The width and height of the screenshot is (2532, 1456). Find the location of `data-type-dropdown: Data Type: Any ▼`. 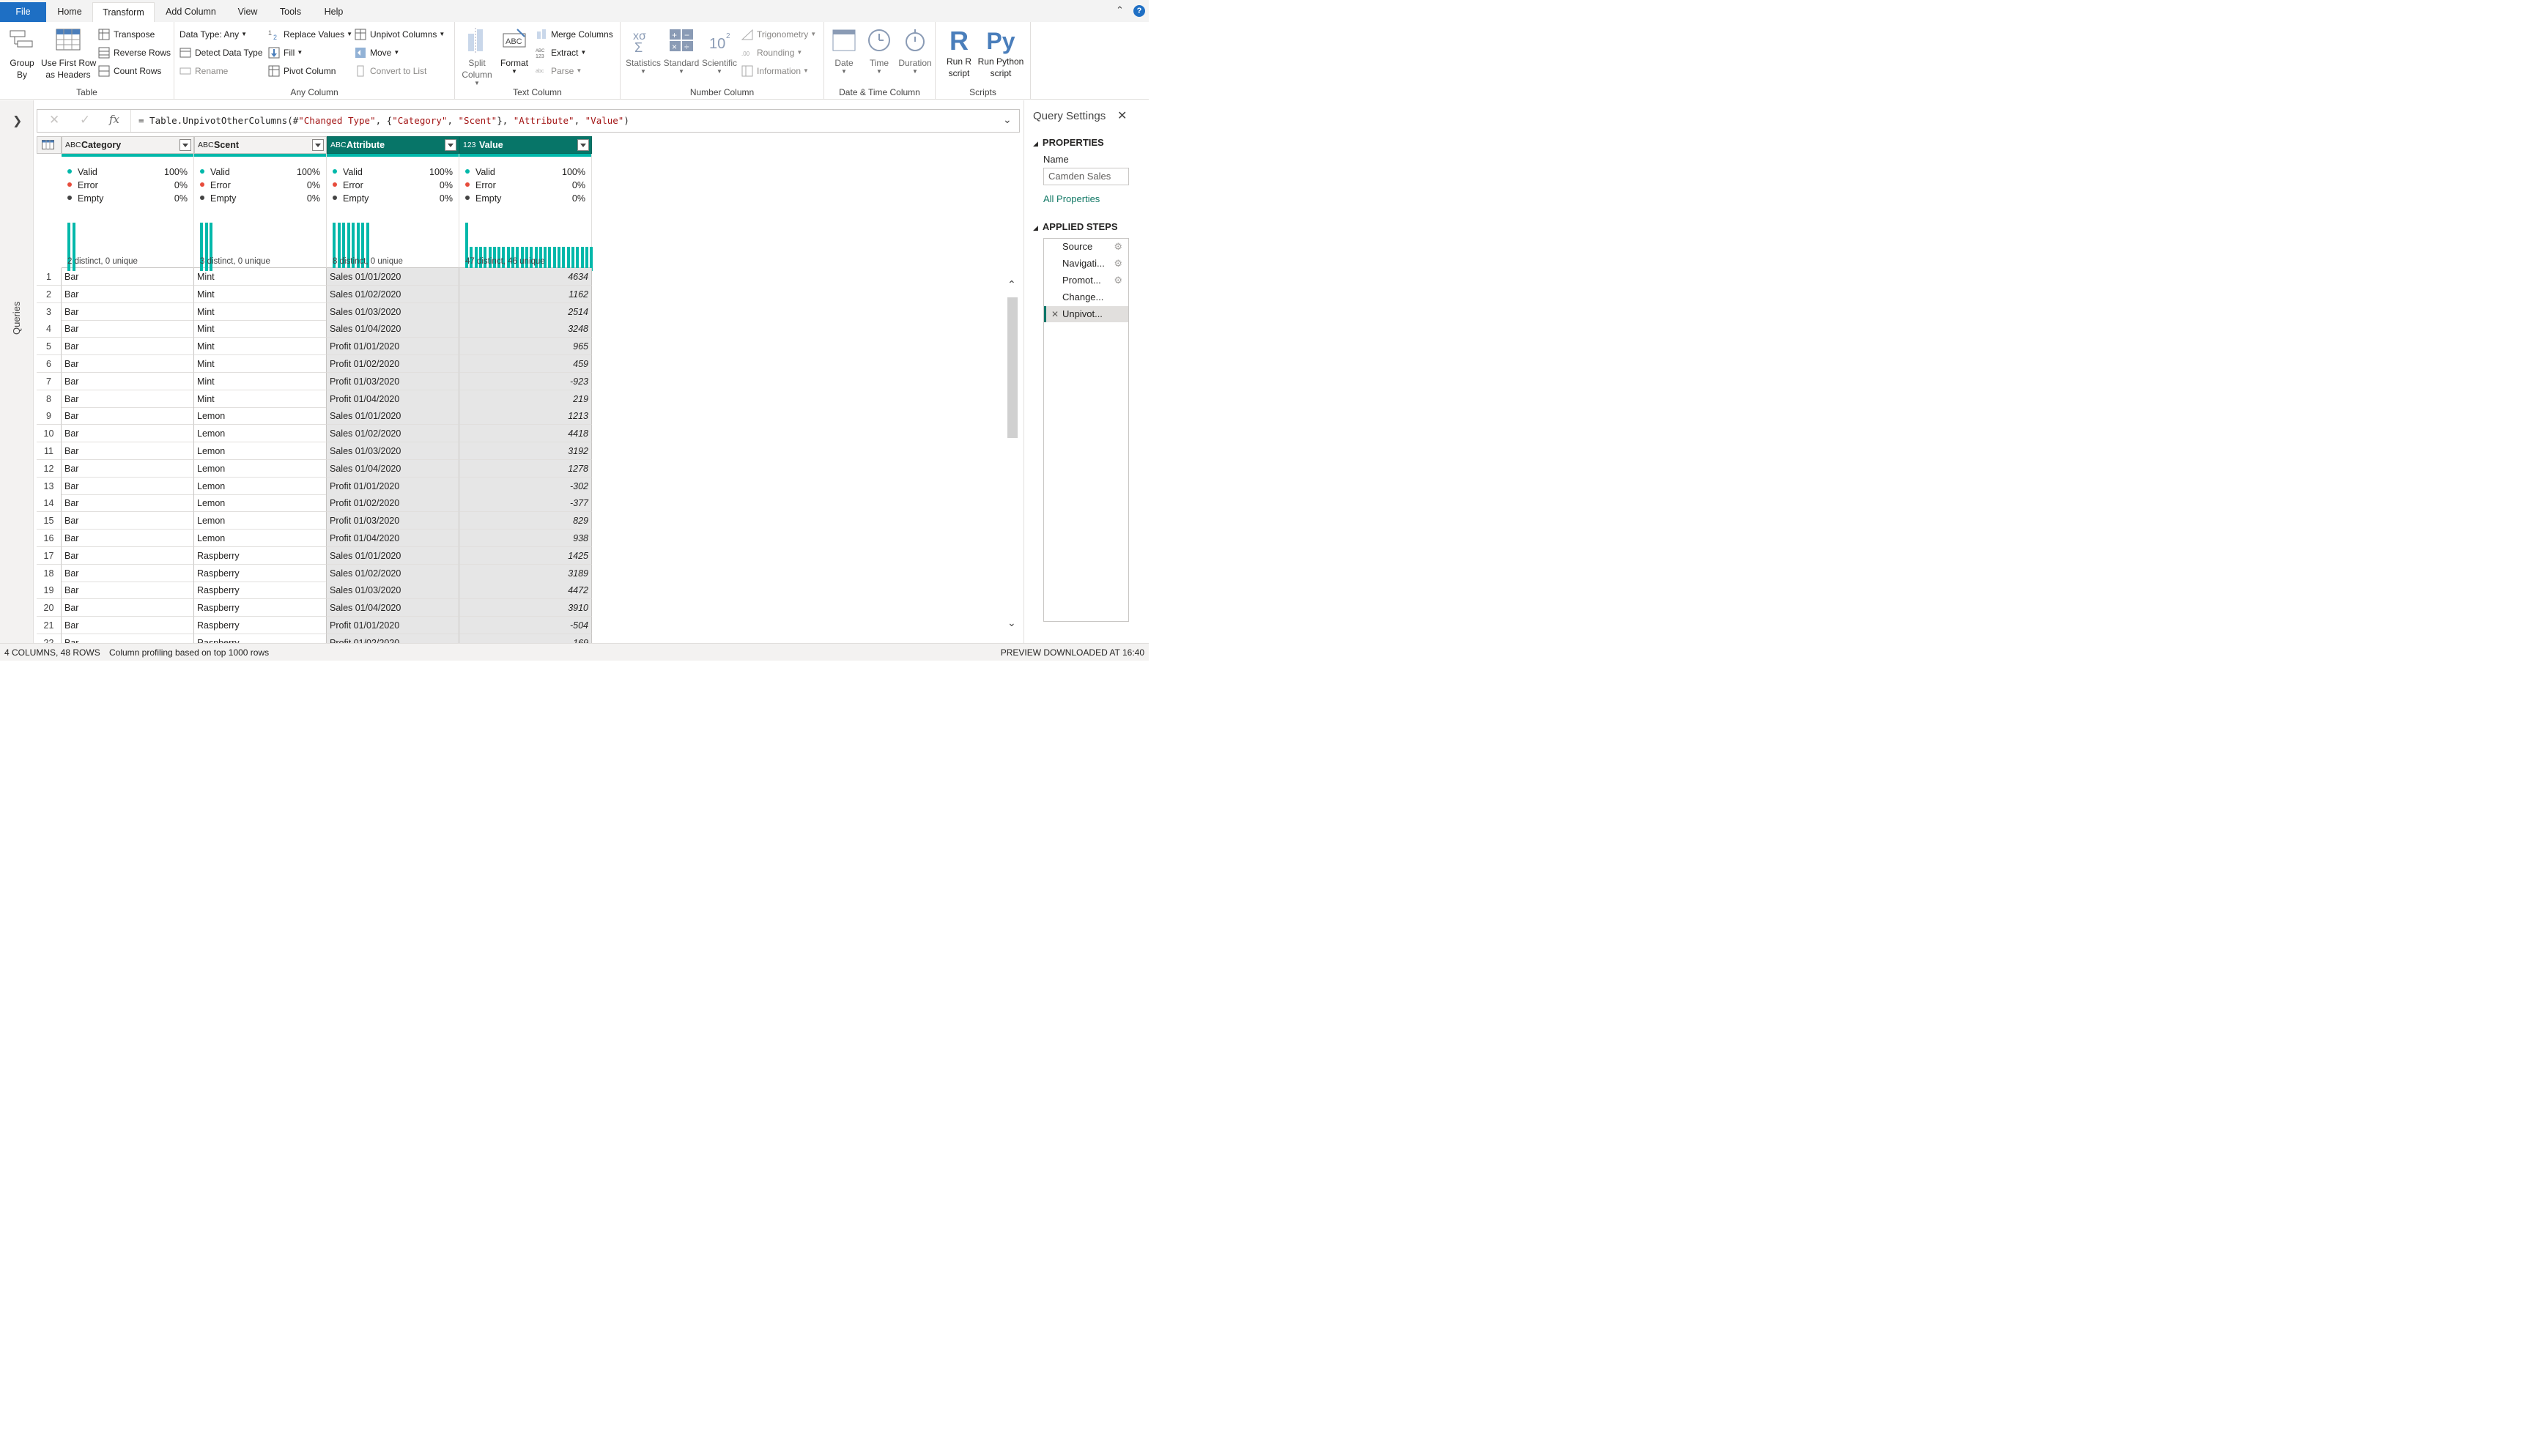

data-type-dropdown: Data Type: Any ▼ is located at coordinates (213, 34).